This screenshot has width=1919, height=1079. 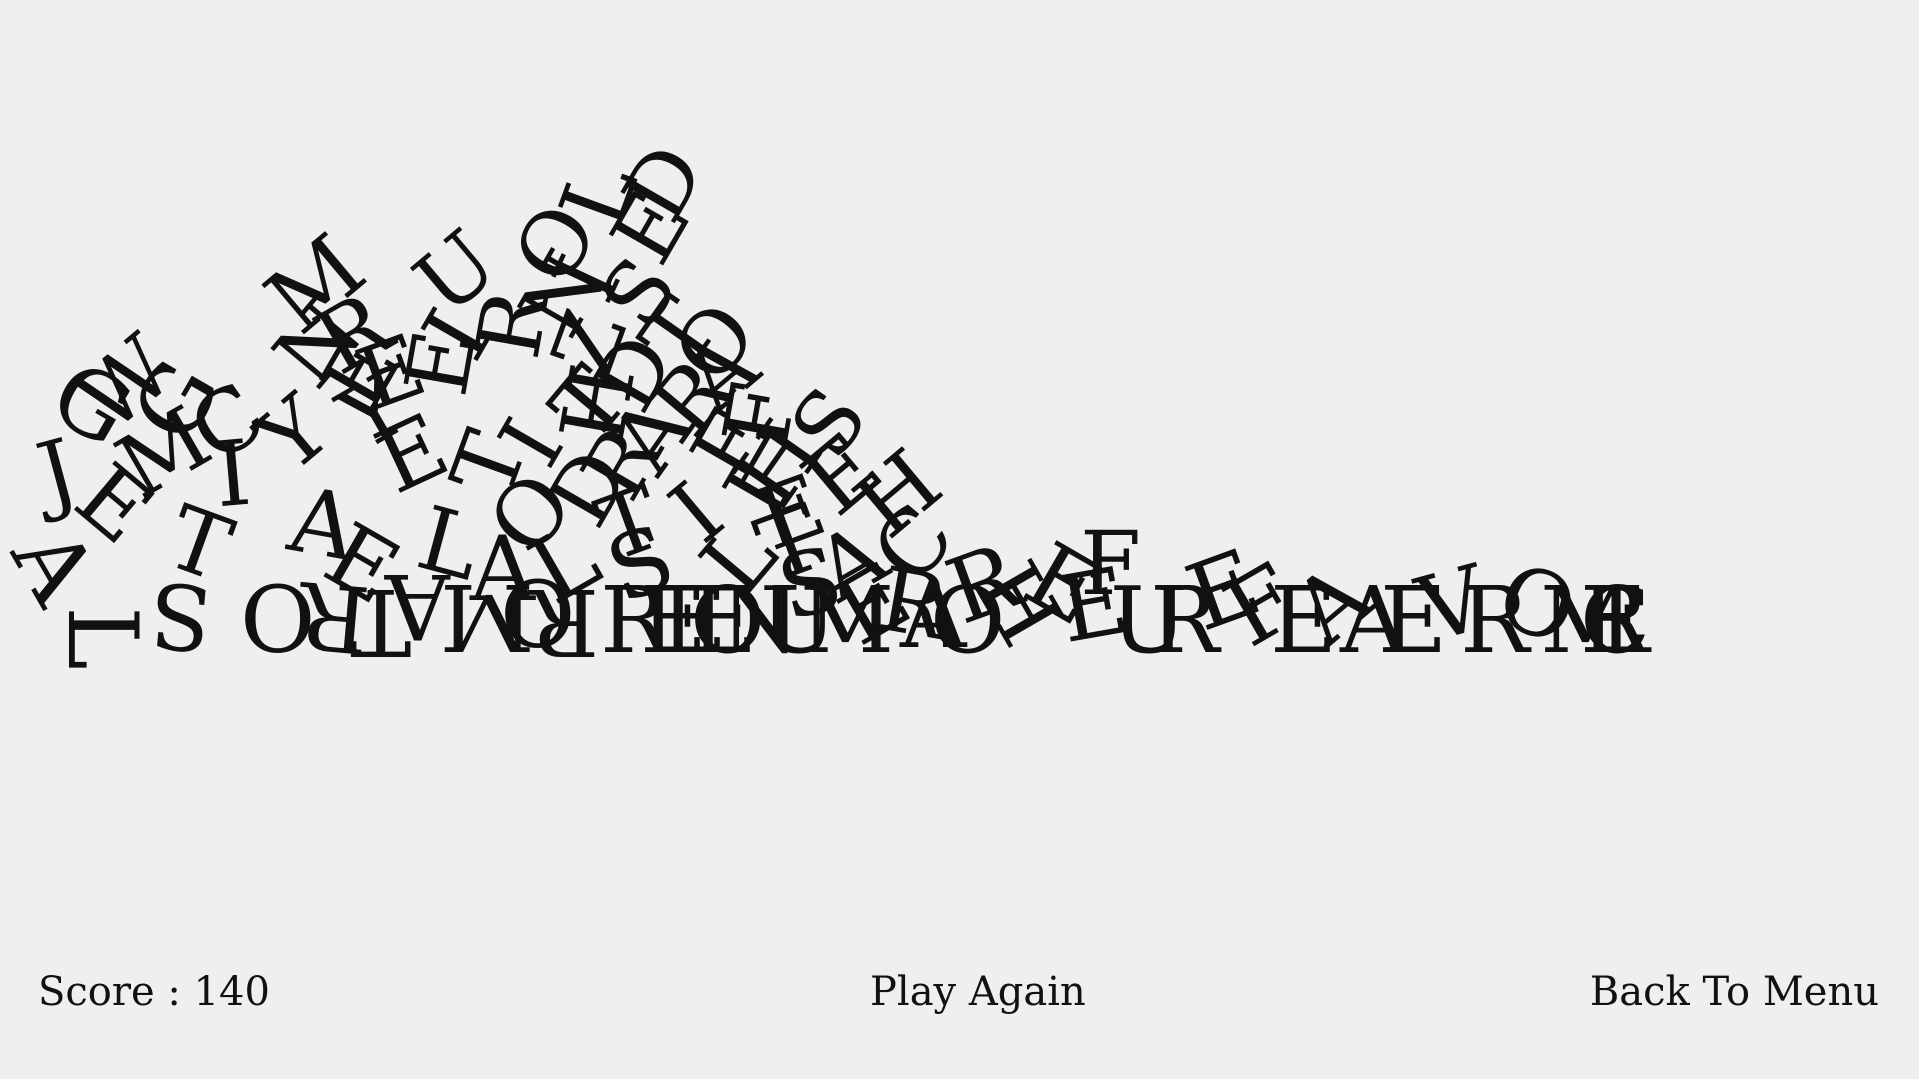 What do you see at coordinates (101, 638) in the screenshot?
I see `falling-letter: L` at bounding box center [101, 638].